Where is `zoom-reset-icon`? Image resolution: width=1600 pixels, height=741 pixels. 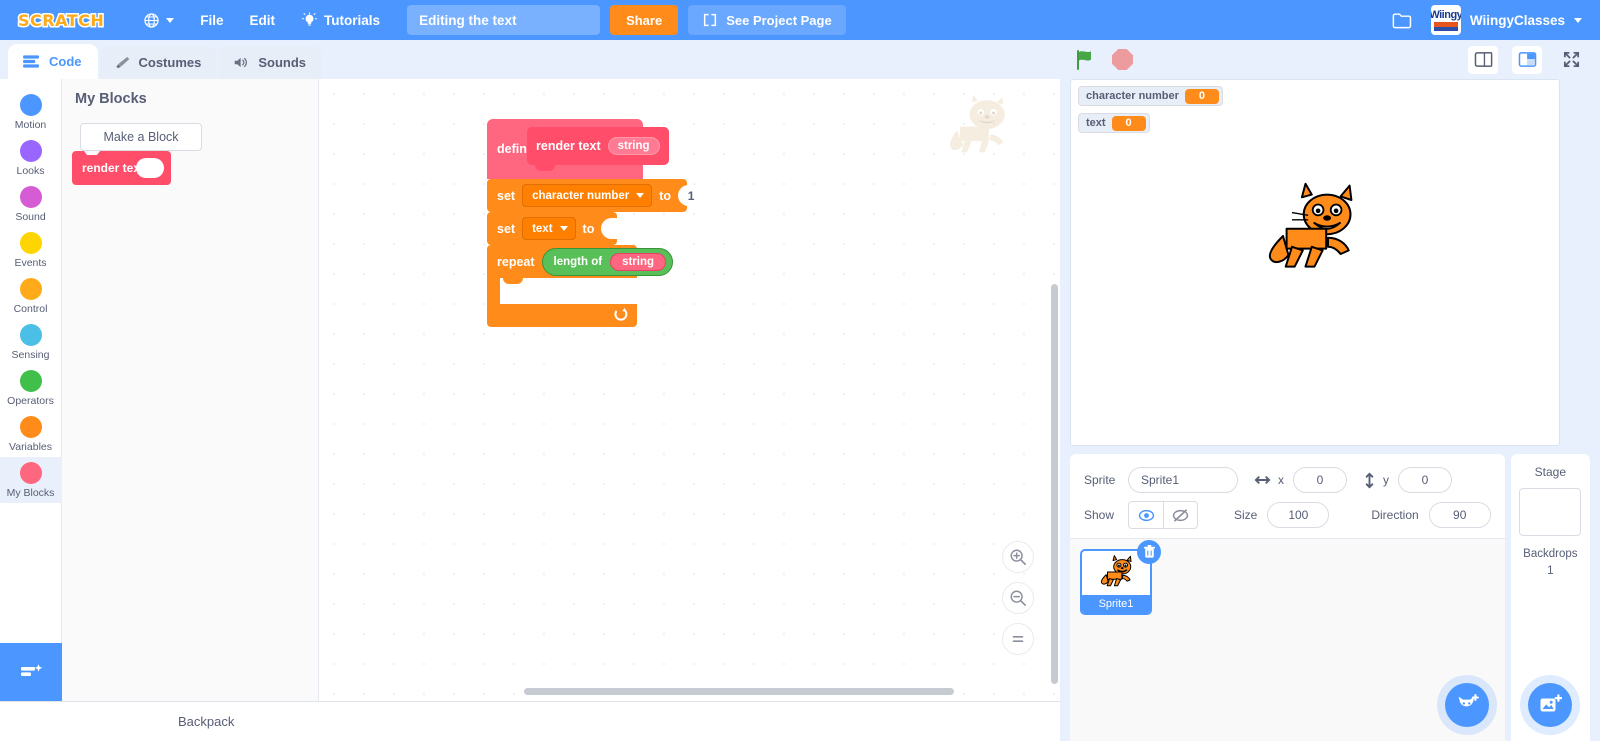 zoom-reset-icon is located at coordinates (1018, 639).